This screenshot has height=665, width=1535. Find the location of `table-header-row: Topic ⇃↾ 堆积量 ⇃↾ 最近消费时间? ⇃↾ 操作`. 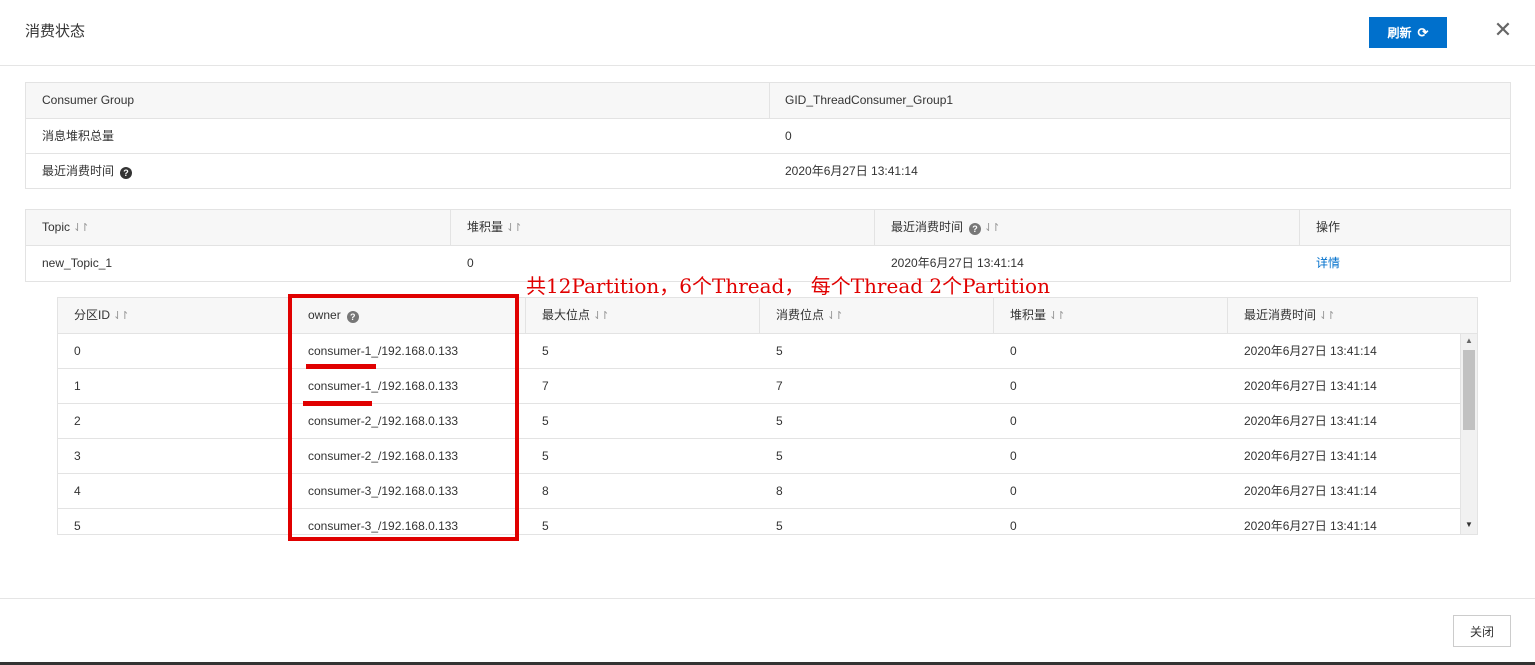

table-header-row: Topic ⇃↾ 堆积量 ⇃↾ 最近消费时间? ⇃↾ 操作 is located at coordinates (768, 228).